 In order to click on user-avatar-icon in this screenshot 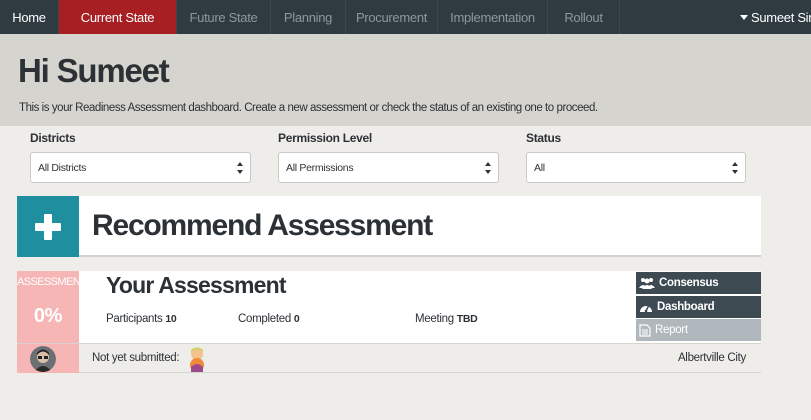, I will do `click(43, 359)`.